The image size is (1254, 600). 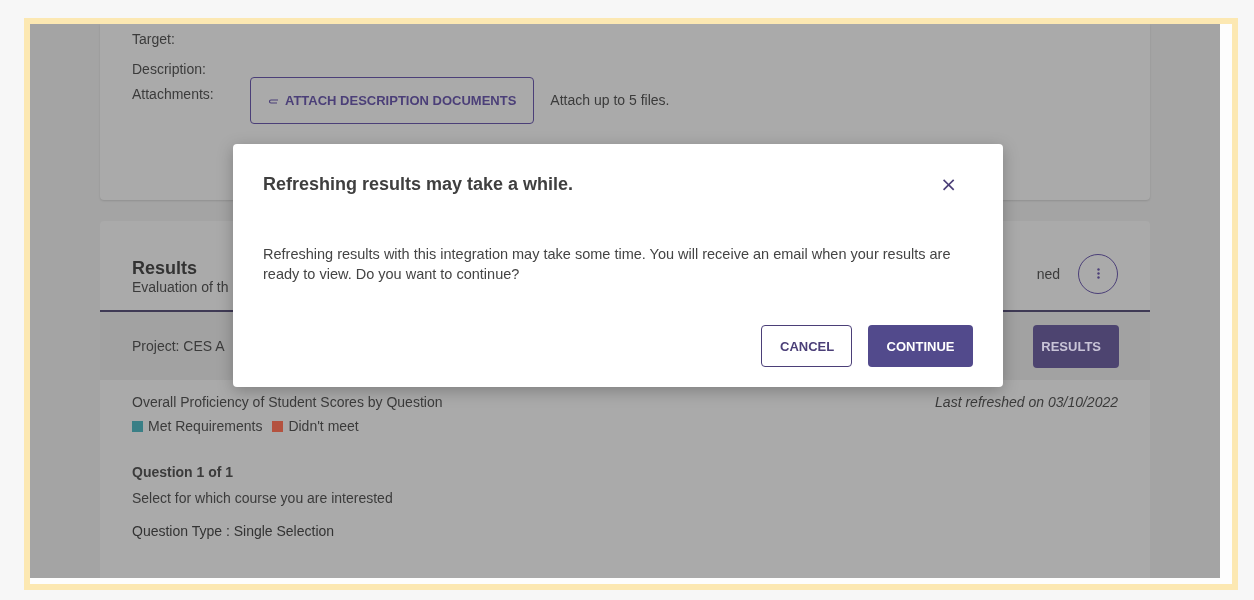 What do you see at coordinates (920, 346) in the screenshot?
I see `continue-button: CONTINUE` at bounding box center [920, 346].